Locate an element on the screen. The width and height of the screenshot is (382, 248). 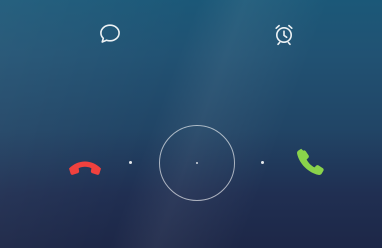
message-button is located at coordinates (110, 34).